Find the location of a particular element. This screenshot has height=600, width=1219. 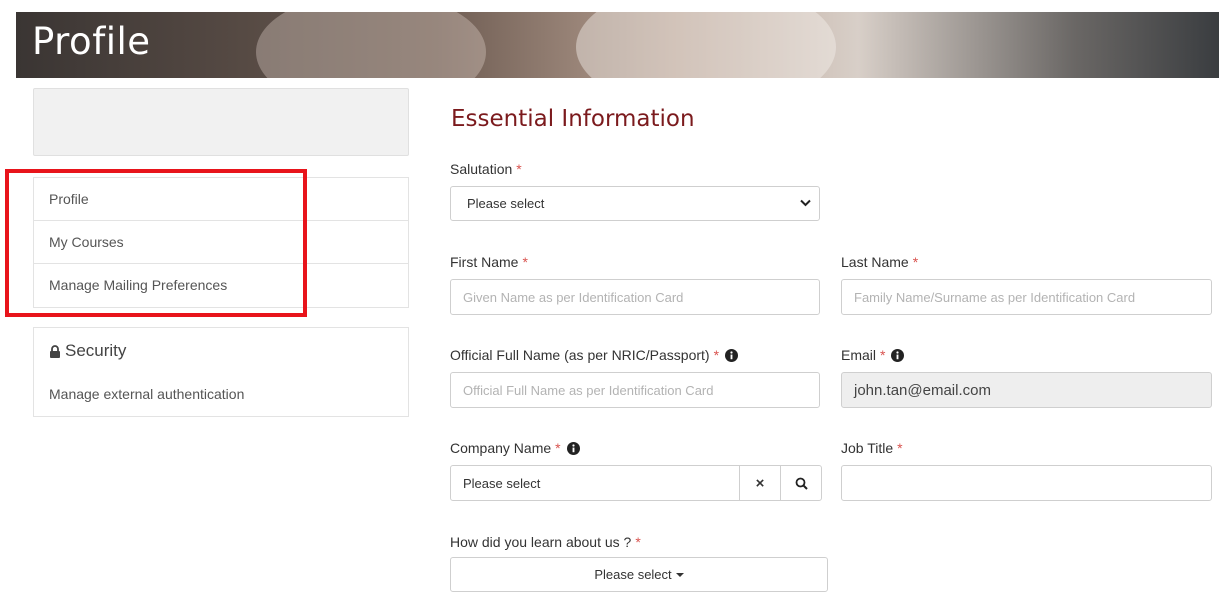

security-heading: Security is located at coordinates (87, 351).